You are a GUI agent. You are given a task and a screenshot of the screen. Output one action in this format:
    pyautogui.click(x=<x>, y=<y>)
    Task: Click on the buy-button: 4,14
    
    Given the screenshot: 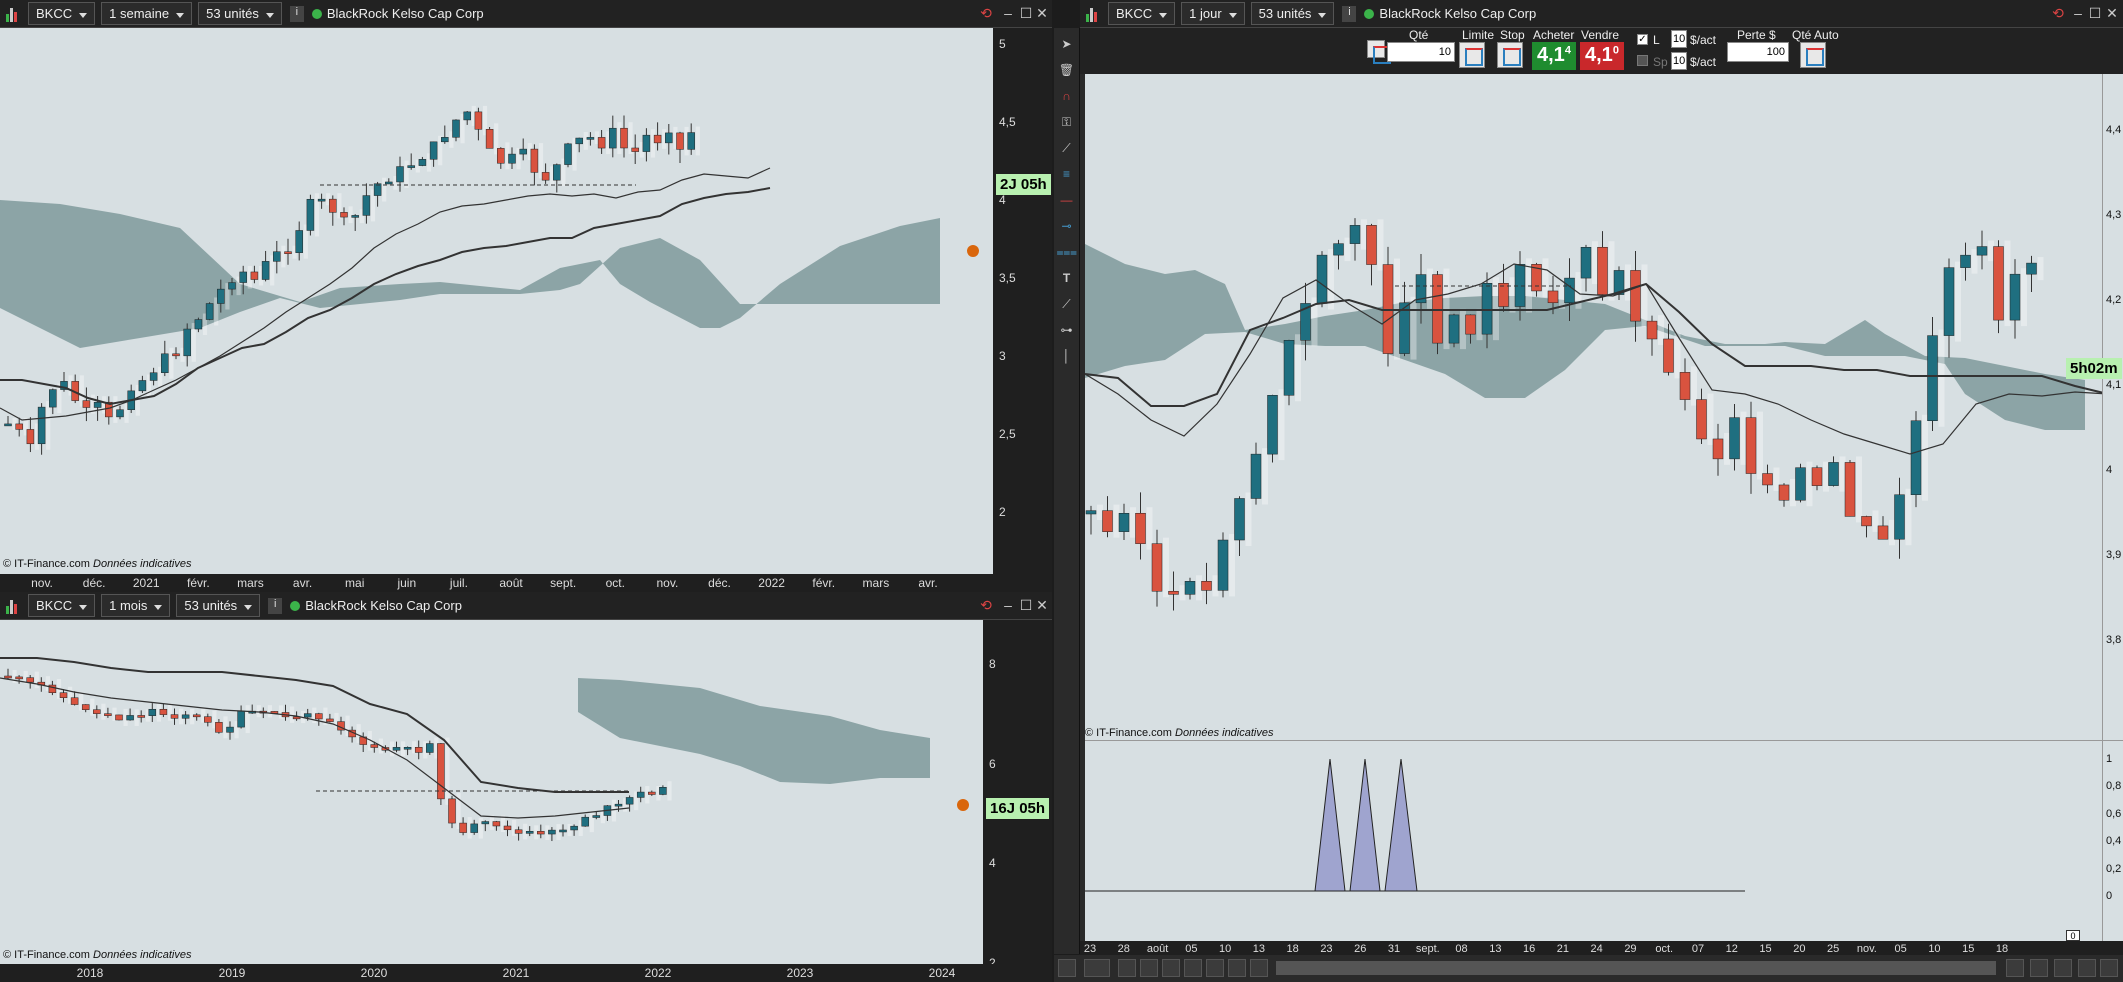 What is the action you would take?
    pyautogui.click(x=1554, y=56)
    